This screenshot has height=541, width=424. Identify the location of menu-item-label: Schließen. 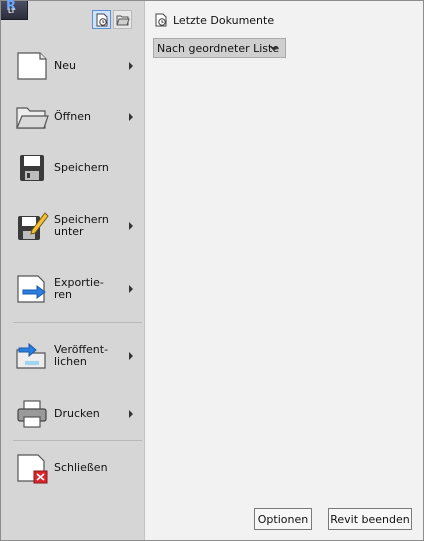
(81, 467).